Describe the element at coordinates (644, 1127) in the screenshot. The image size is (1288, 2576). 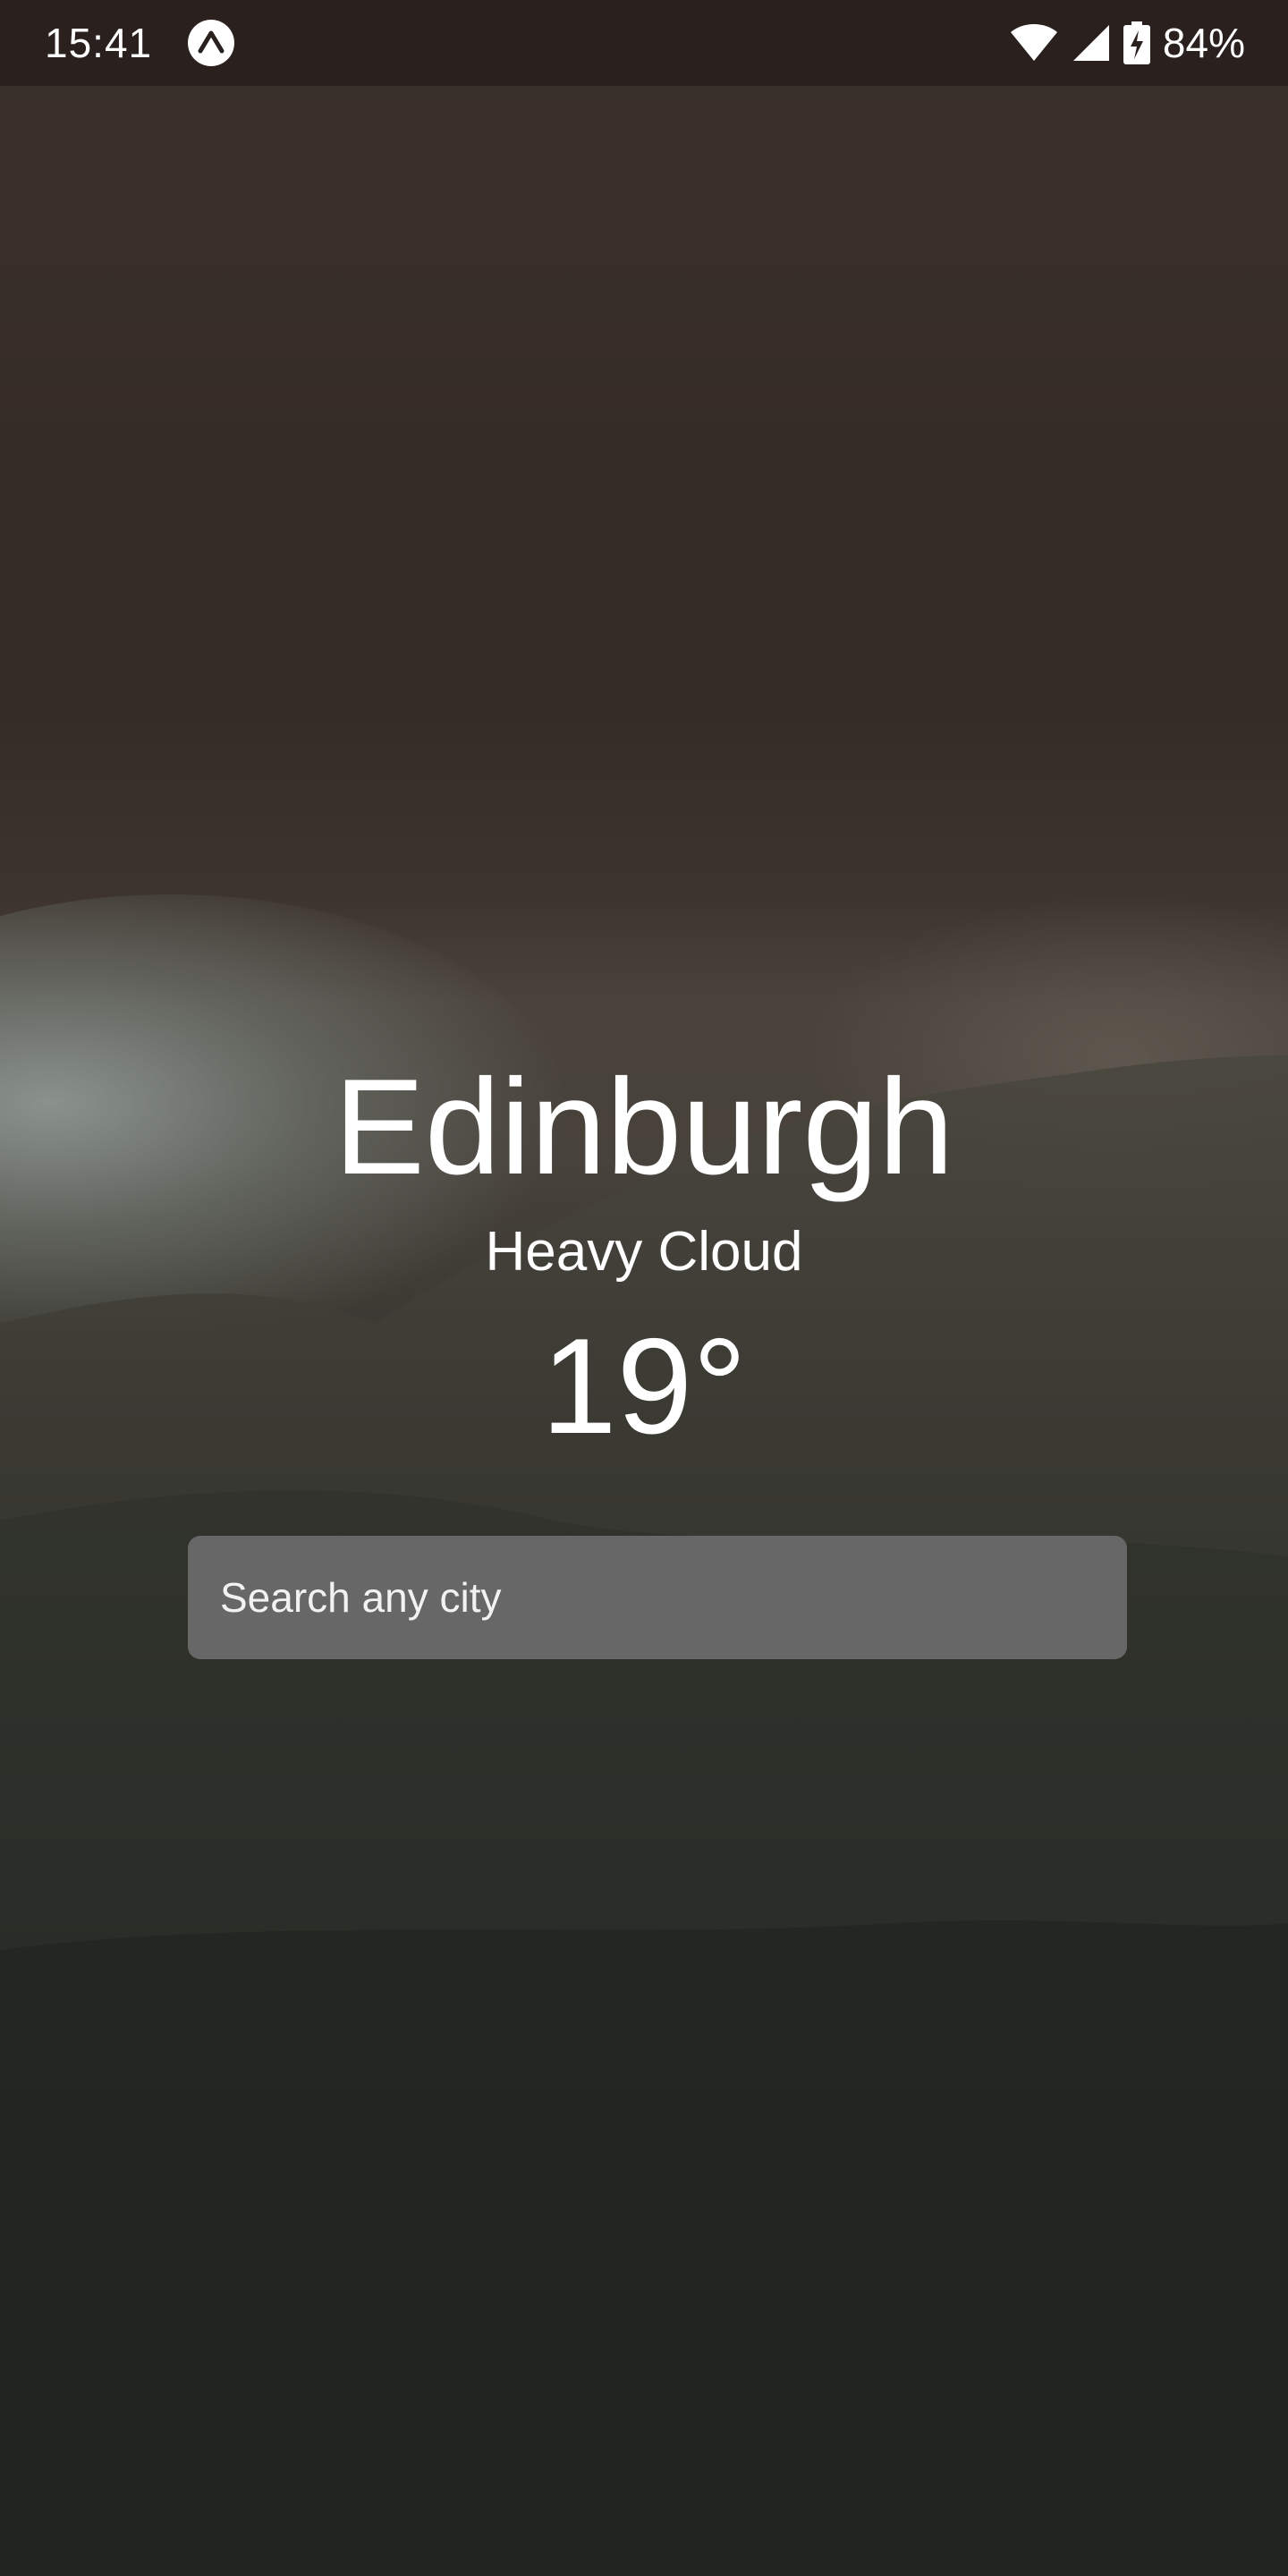
I see `city-name: Edinburgh` at that location.